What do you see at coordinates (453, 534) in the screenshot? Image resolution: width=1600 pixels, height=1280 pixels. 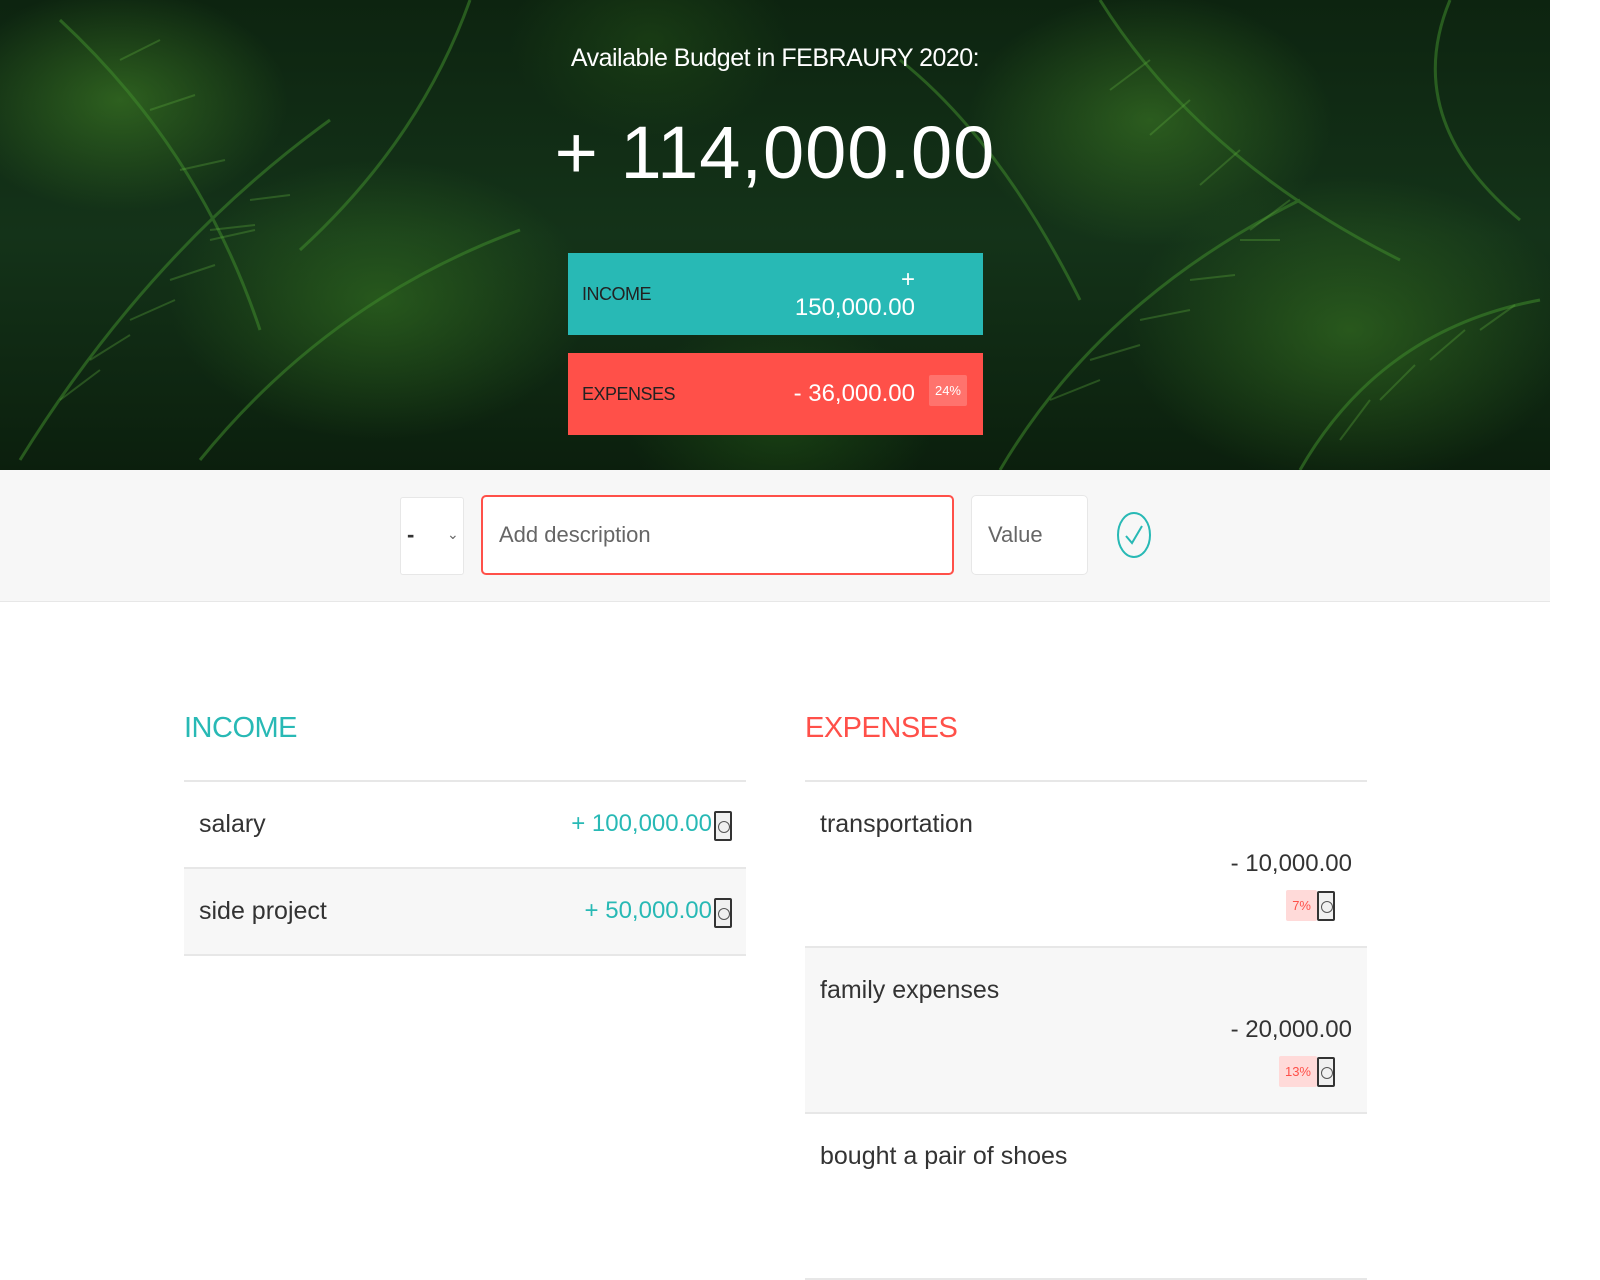 I see `chevron-down-icon: ⌄` at bounding box center [453, 534].